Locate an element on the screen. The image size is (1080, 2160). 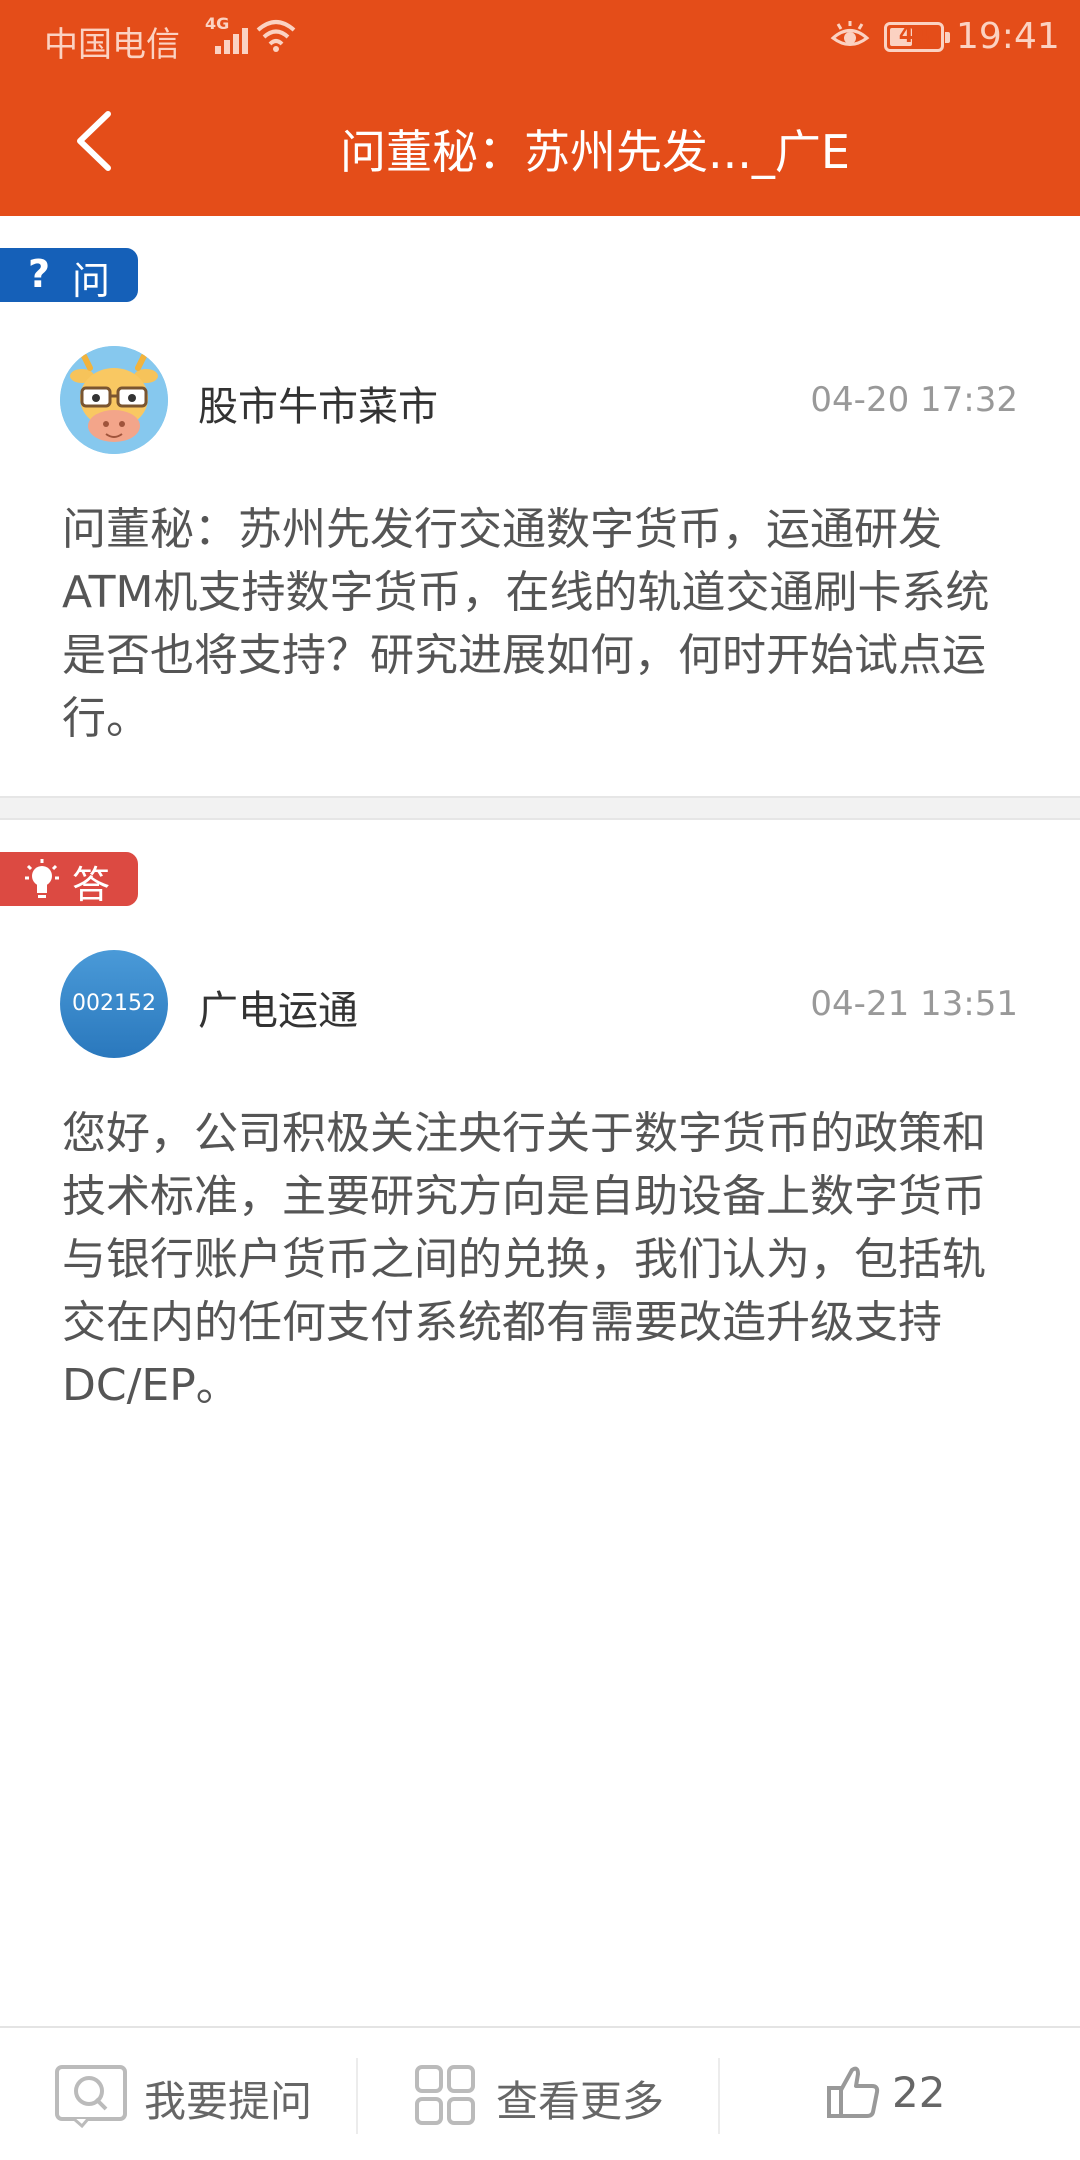
status-time: 19:41 is located at coordinates (1008, 36).